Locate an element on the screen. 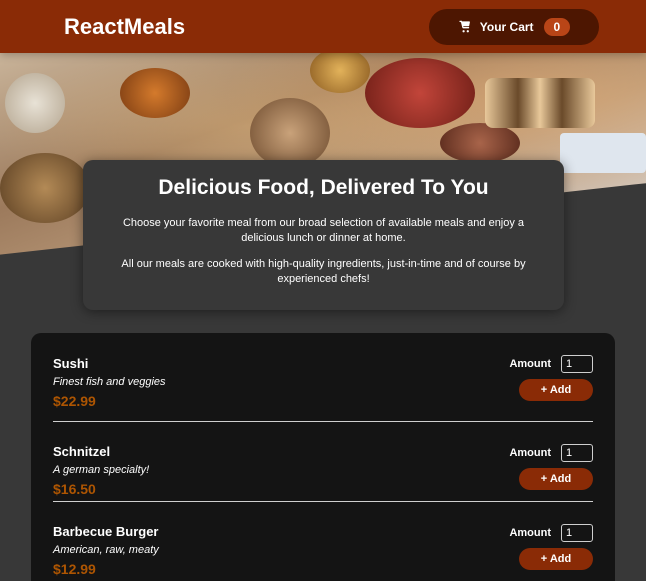  cart-count-badge: 0 is located at coordinates (557, 26).